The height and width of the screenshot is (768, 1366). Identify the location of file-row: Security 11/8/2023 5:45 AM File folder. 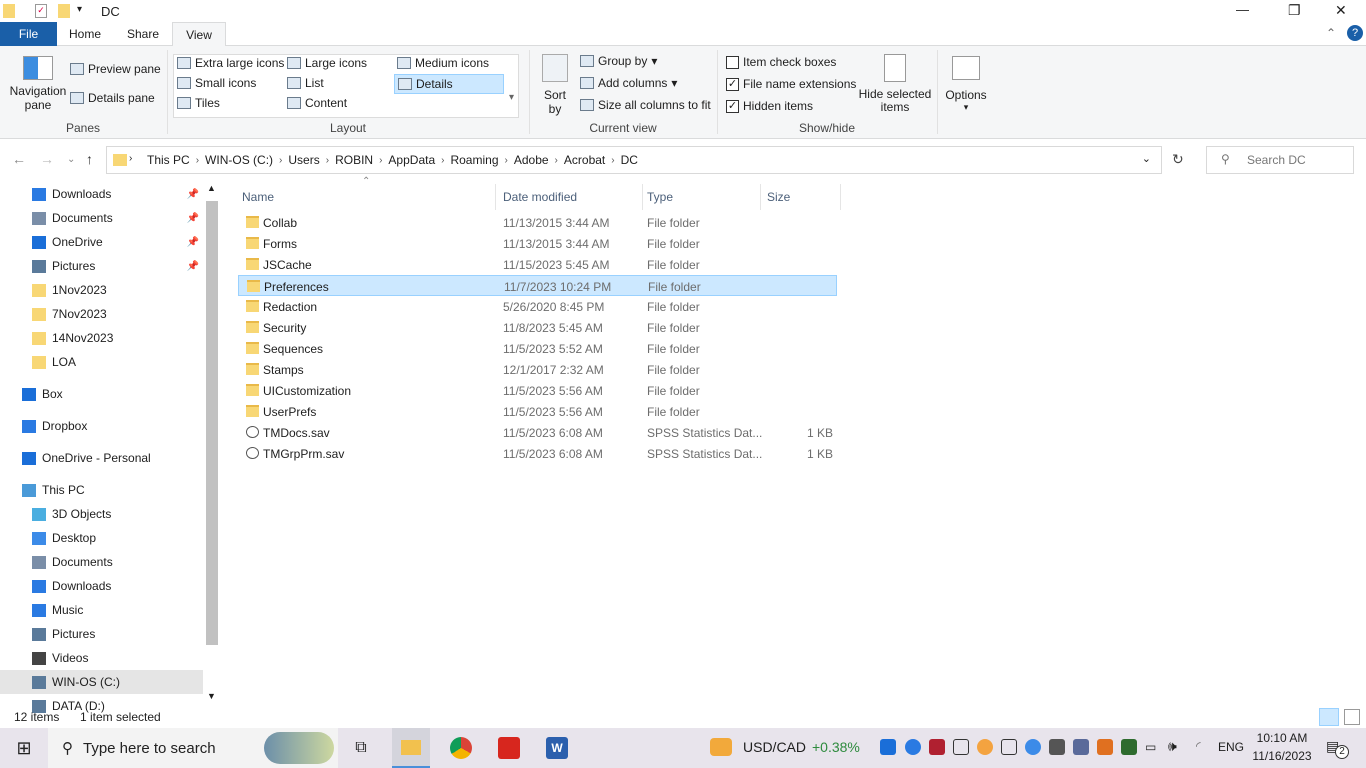
(537, 327).